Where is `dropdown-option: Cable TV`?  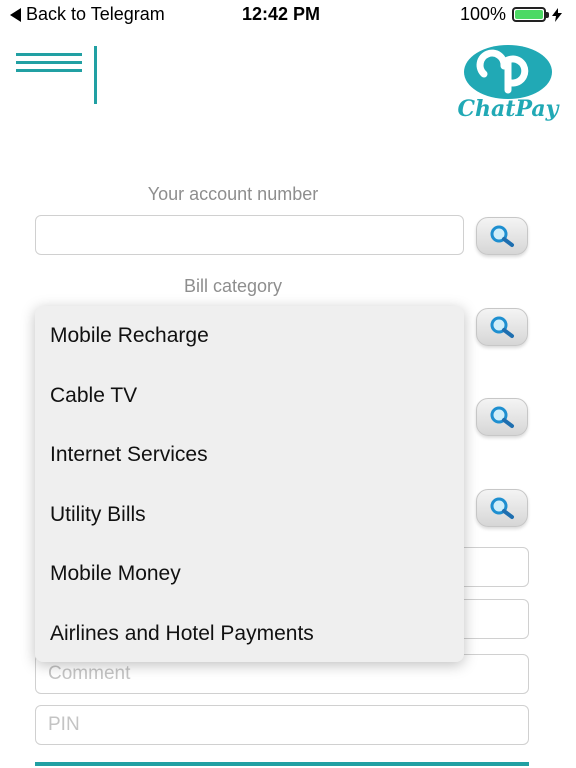 dropdown-option: Cable TV is located at coordinates (93, 396).